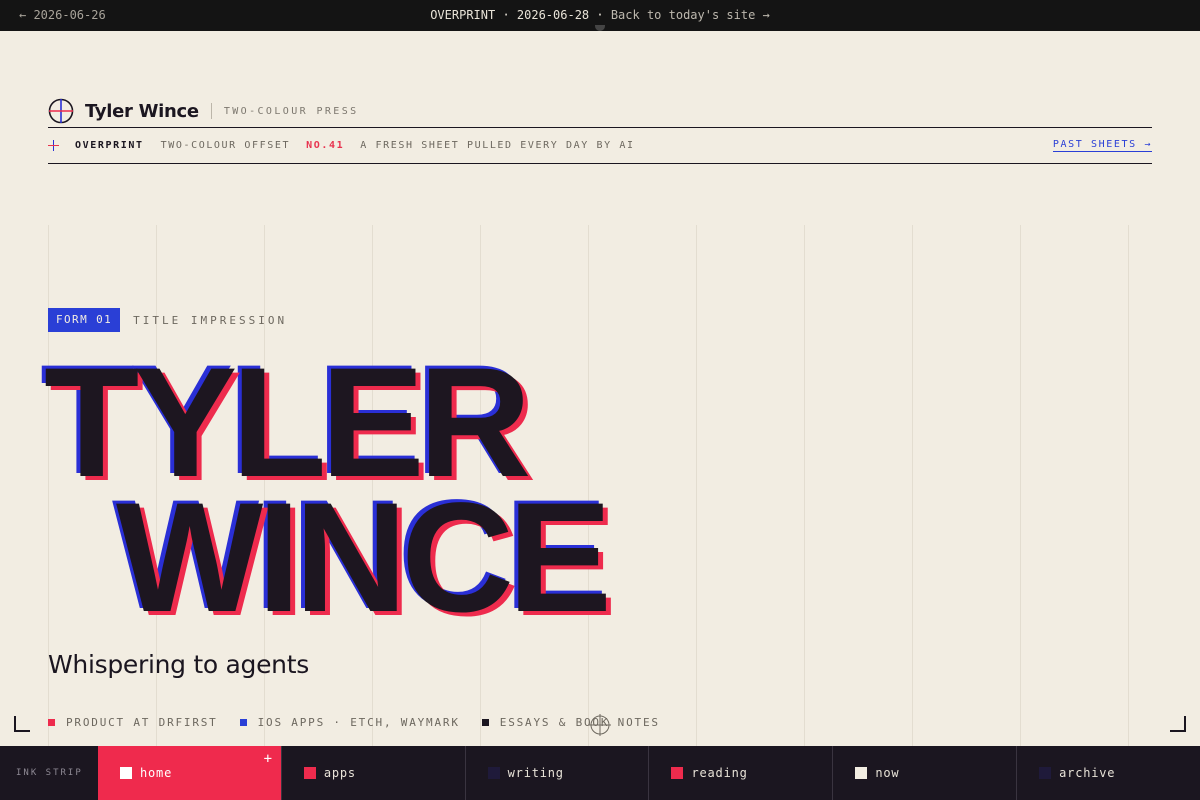 This screenshot has height=800, width=1200. Describe the element at coordinates (485, 722) in the screenshot. I see `black-square-icon` at that location.